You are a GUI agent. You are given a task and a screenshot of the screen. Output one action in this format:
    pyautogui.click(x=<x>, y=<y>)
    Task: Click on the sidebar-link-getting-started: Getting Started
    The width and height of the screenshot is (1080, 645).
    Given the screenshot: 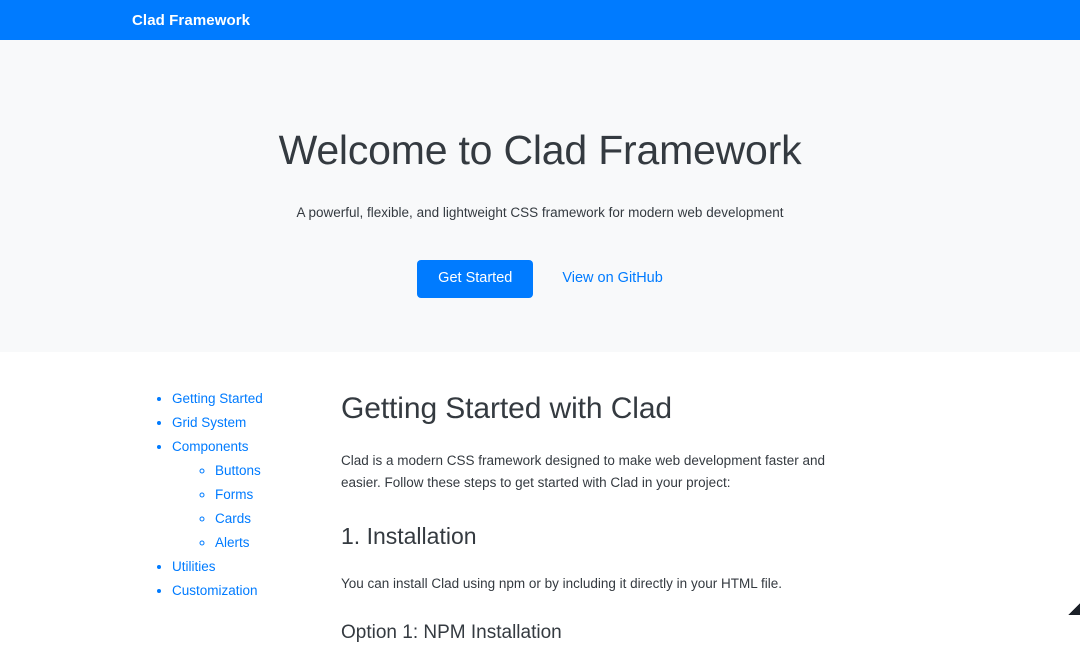 What is the action you would take?
    pyautogui.click(x=217, y=399)
    